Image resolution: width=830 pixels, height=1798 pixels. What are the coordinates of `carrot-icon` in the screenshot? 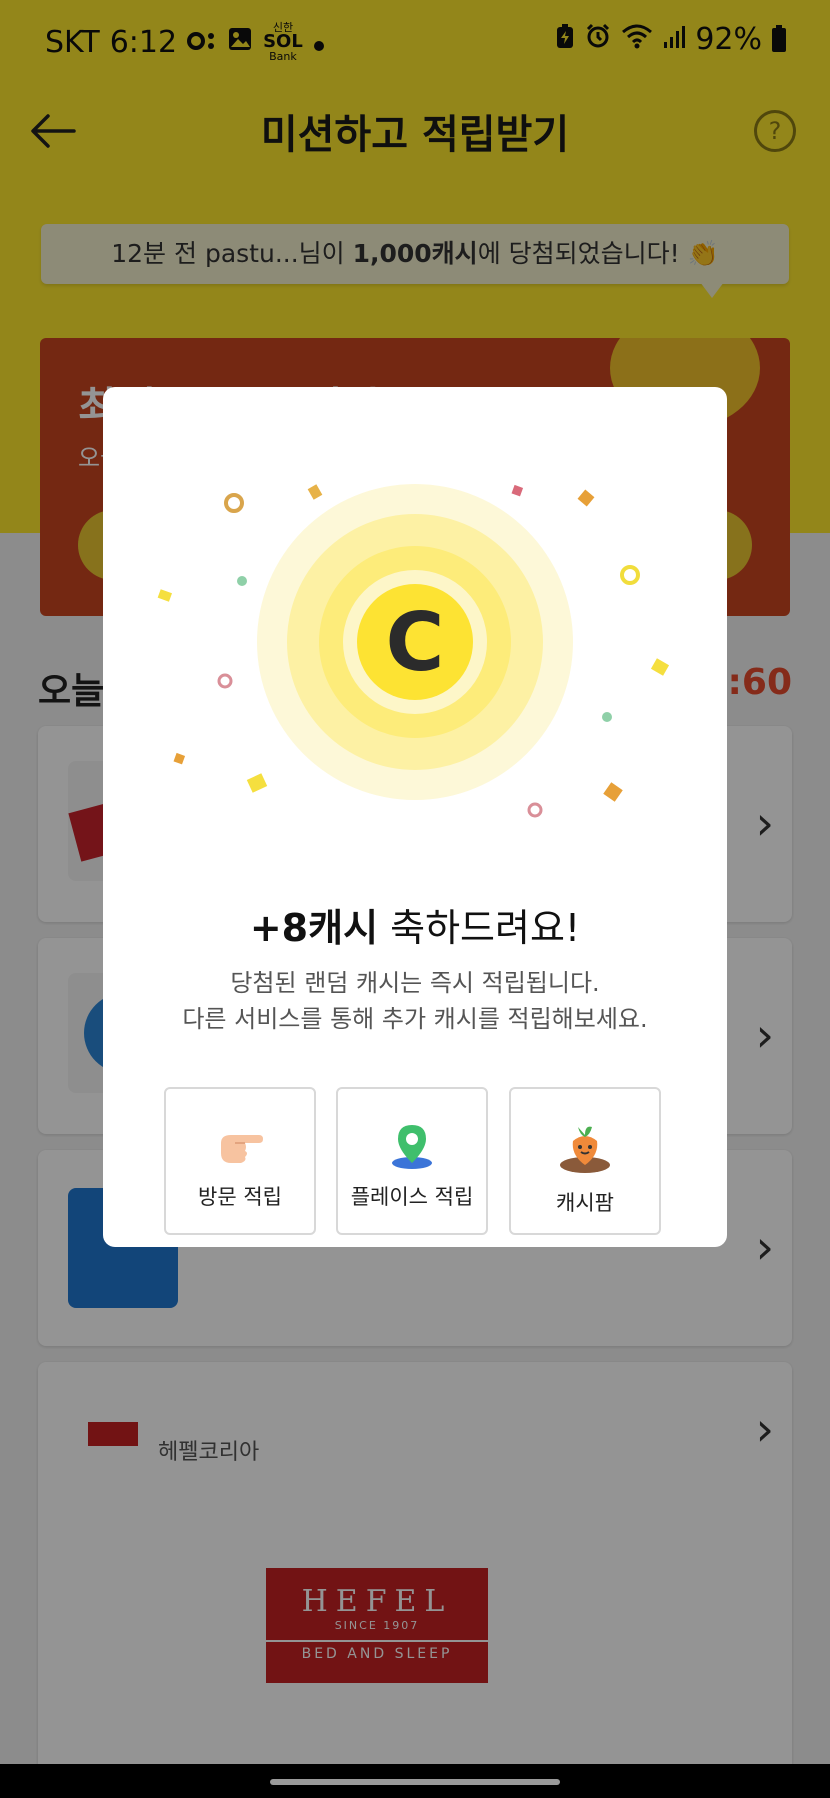 It's located at (585, 1147).